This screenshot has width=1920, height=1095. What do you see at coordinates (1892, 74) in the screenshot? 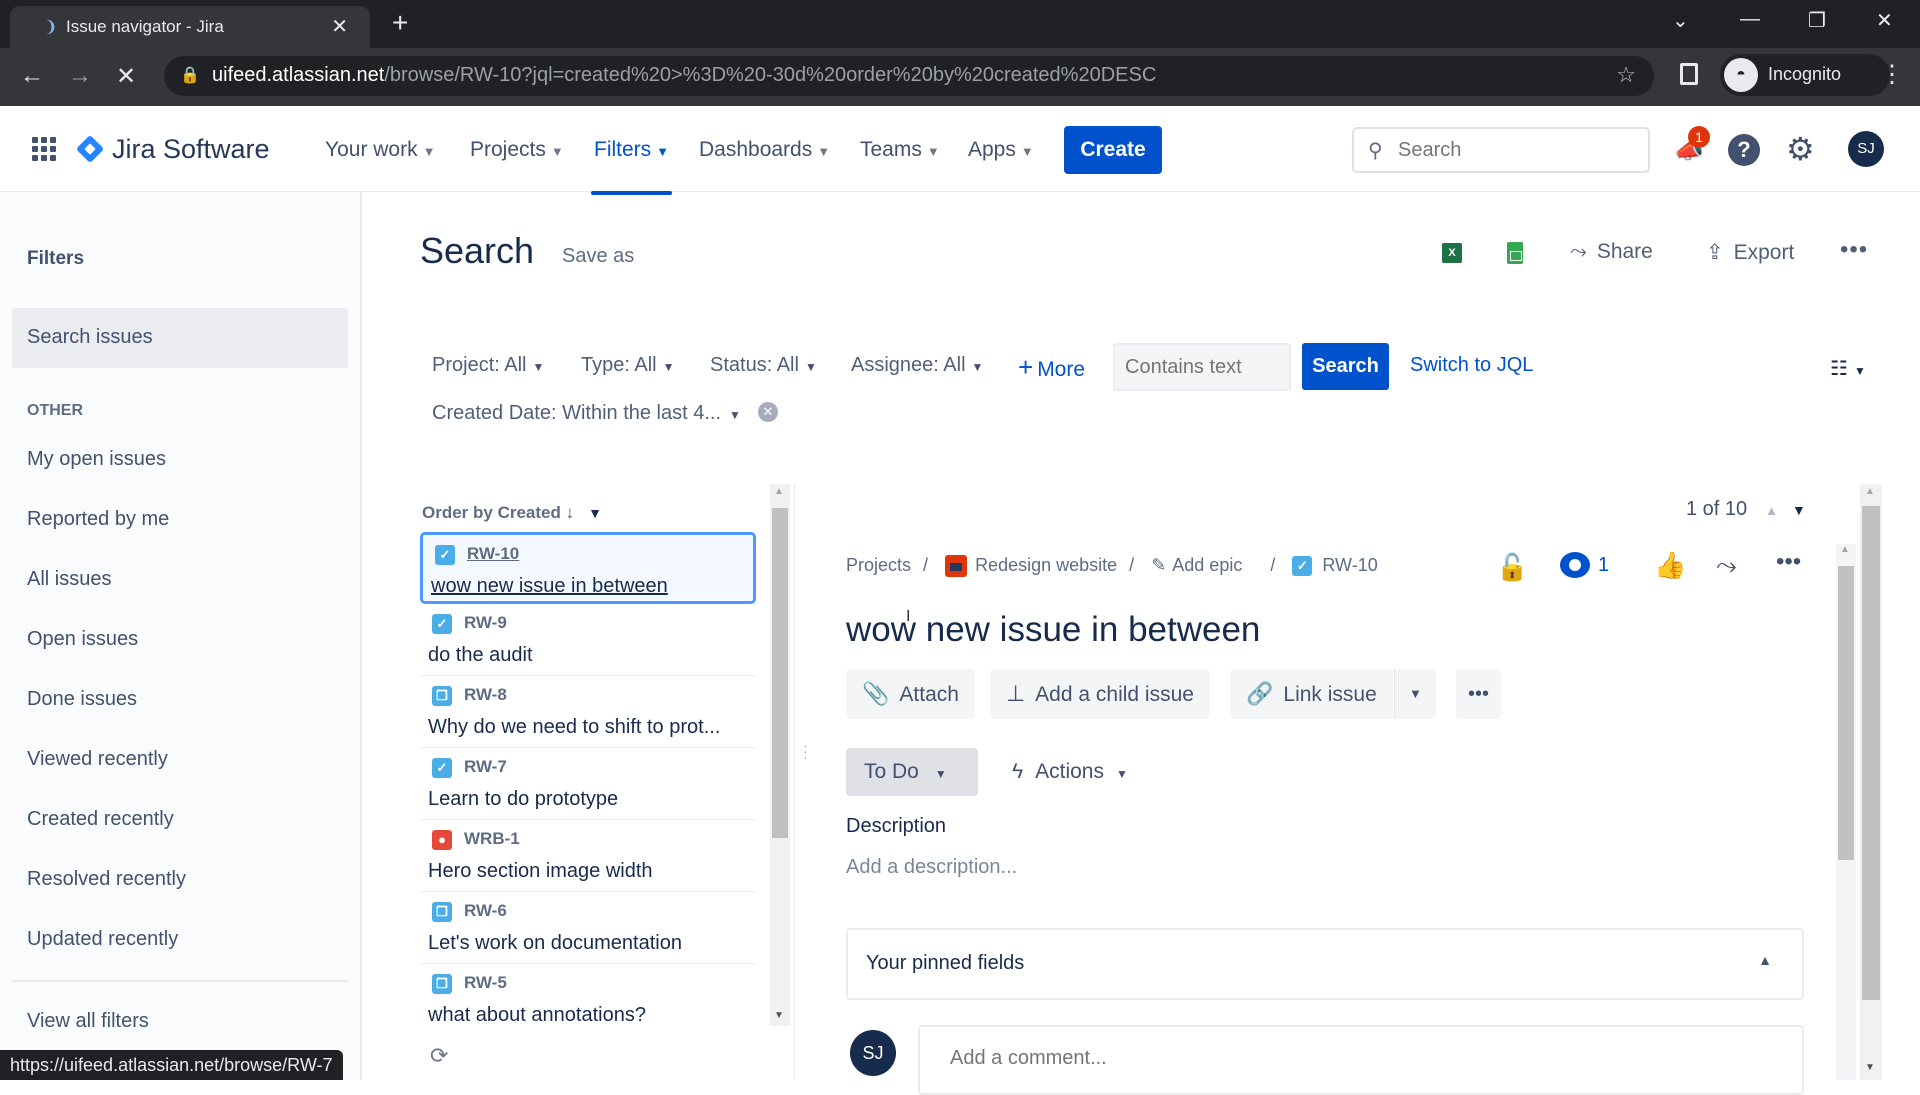
I see `browser-menu-icon: ⋮` at bounding box center [1892, 74].